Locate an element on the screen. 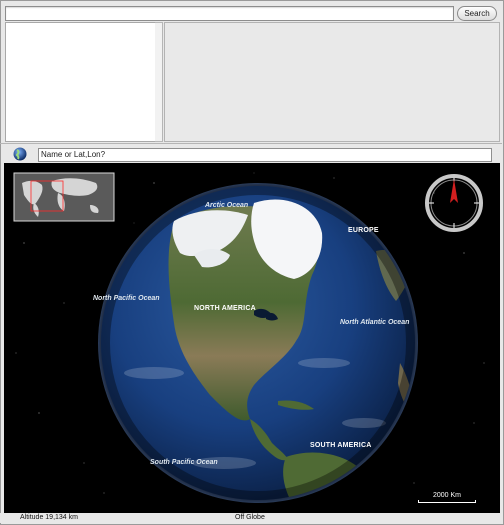 This screenshot has height=525, width=504. status-altitude: Altitude 19,134 km is located at coordinates (49, 517).